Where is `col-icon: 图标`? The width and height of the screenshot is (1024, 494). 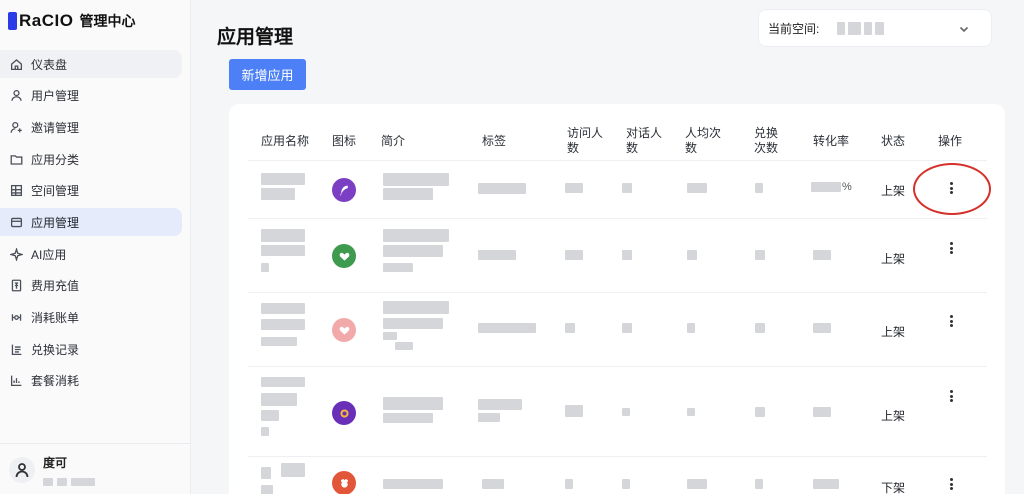
col-icon: 图标 is located at coordinates (344, 141).